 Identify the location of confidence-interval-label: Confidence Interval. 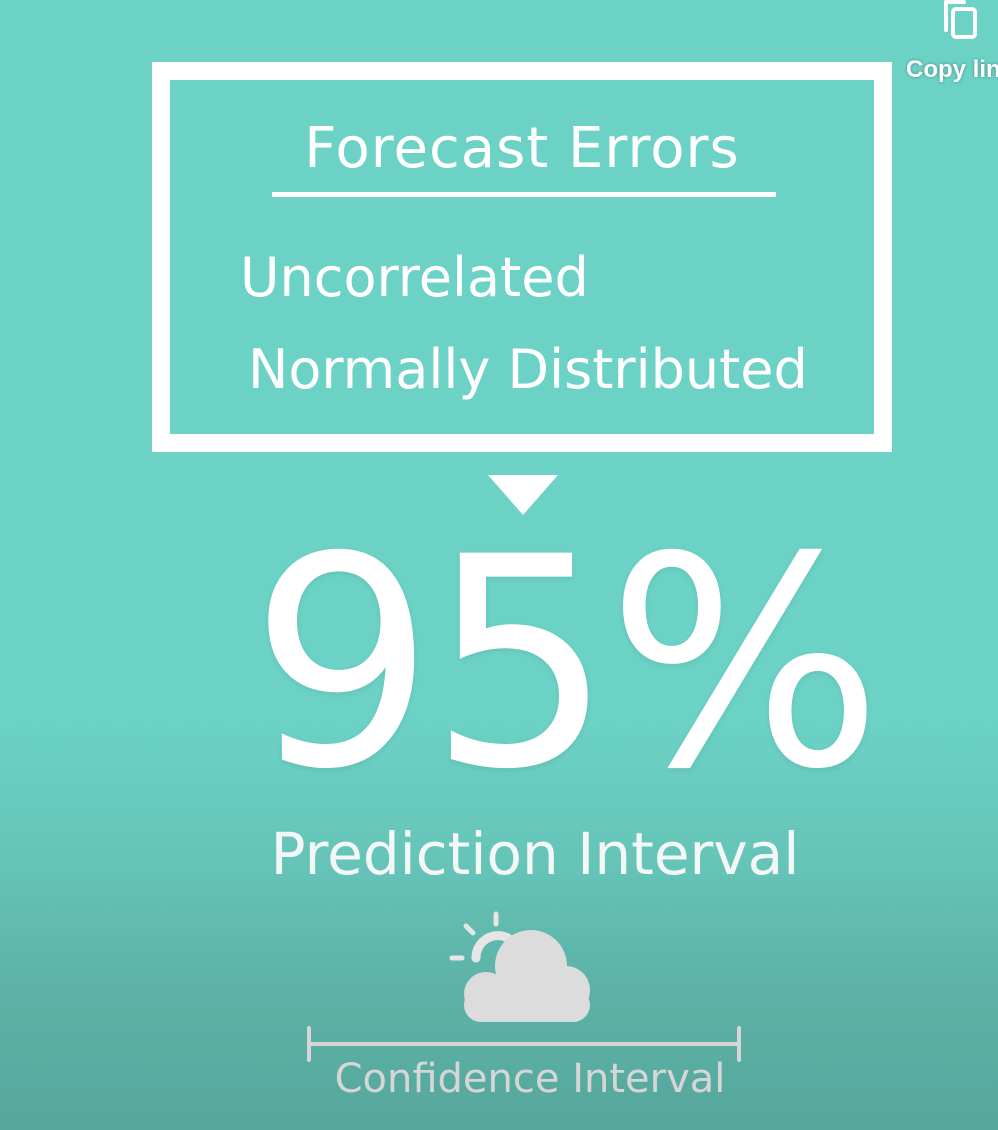
(530, 1079).